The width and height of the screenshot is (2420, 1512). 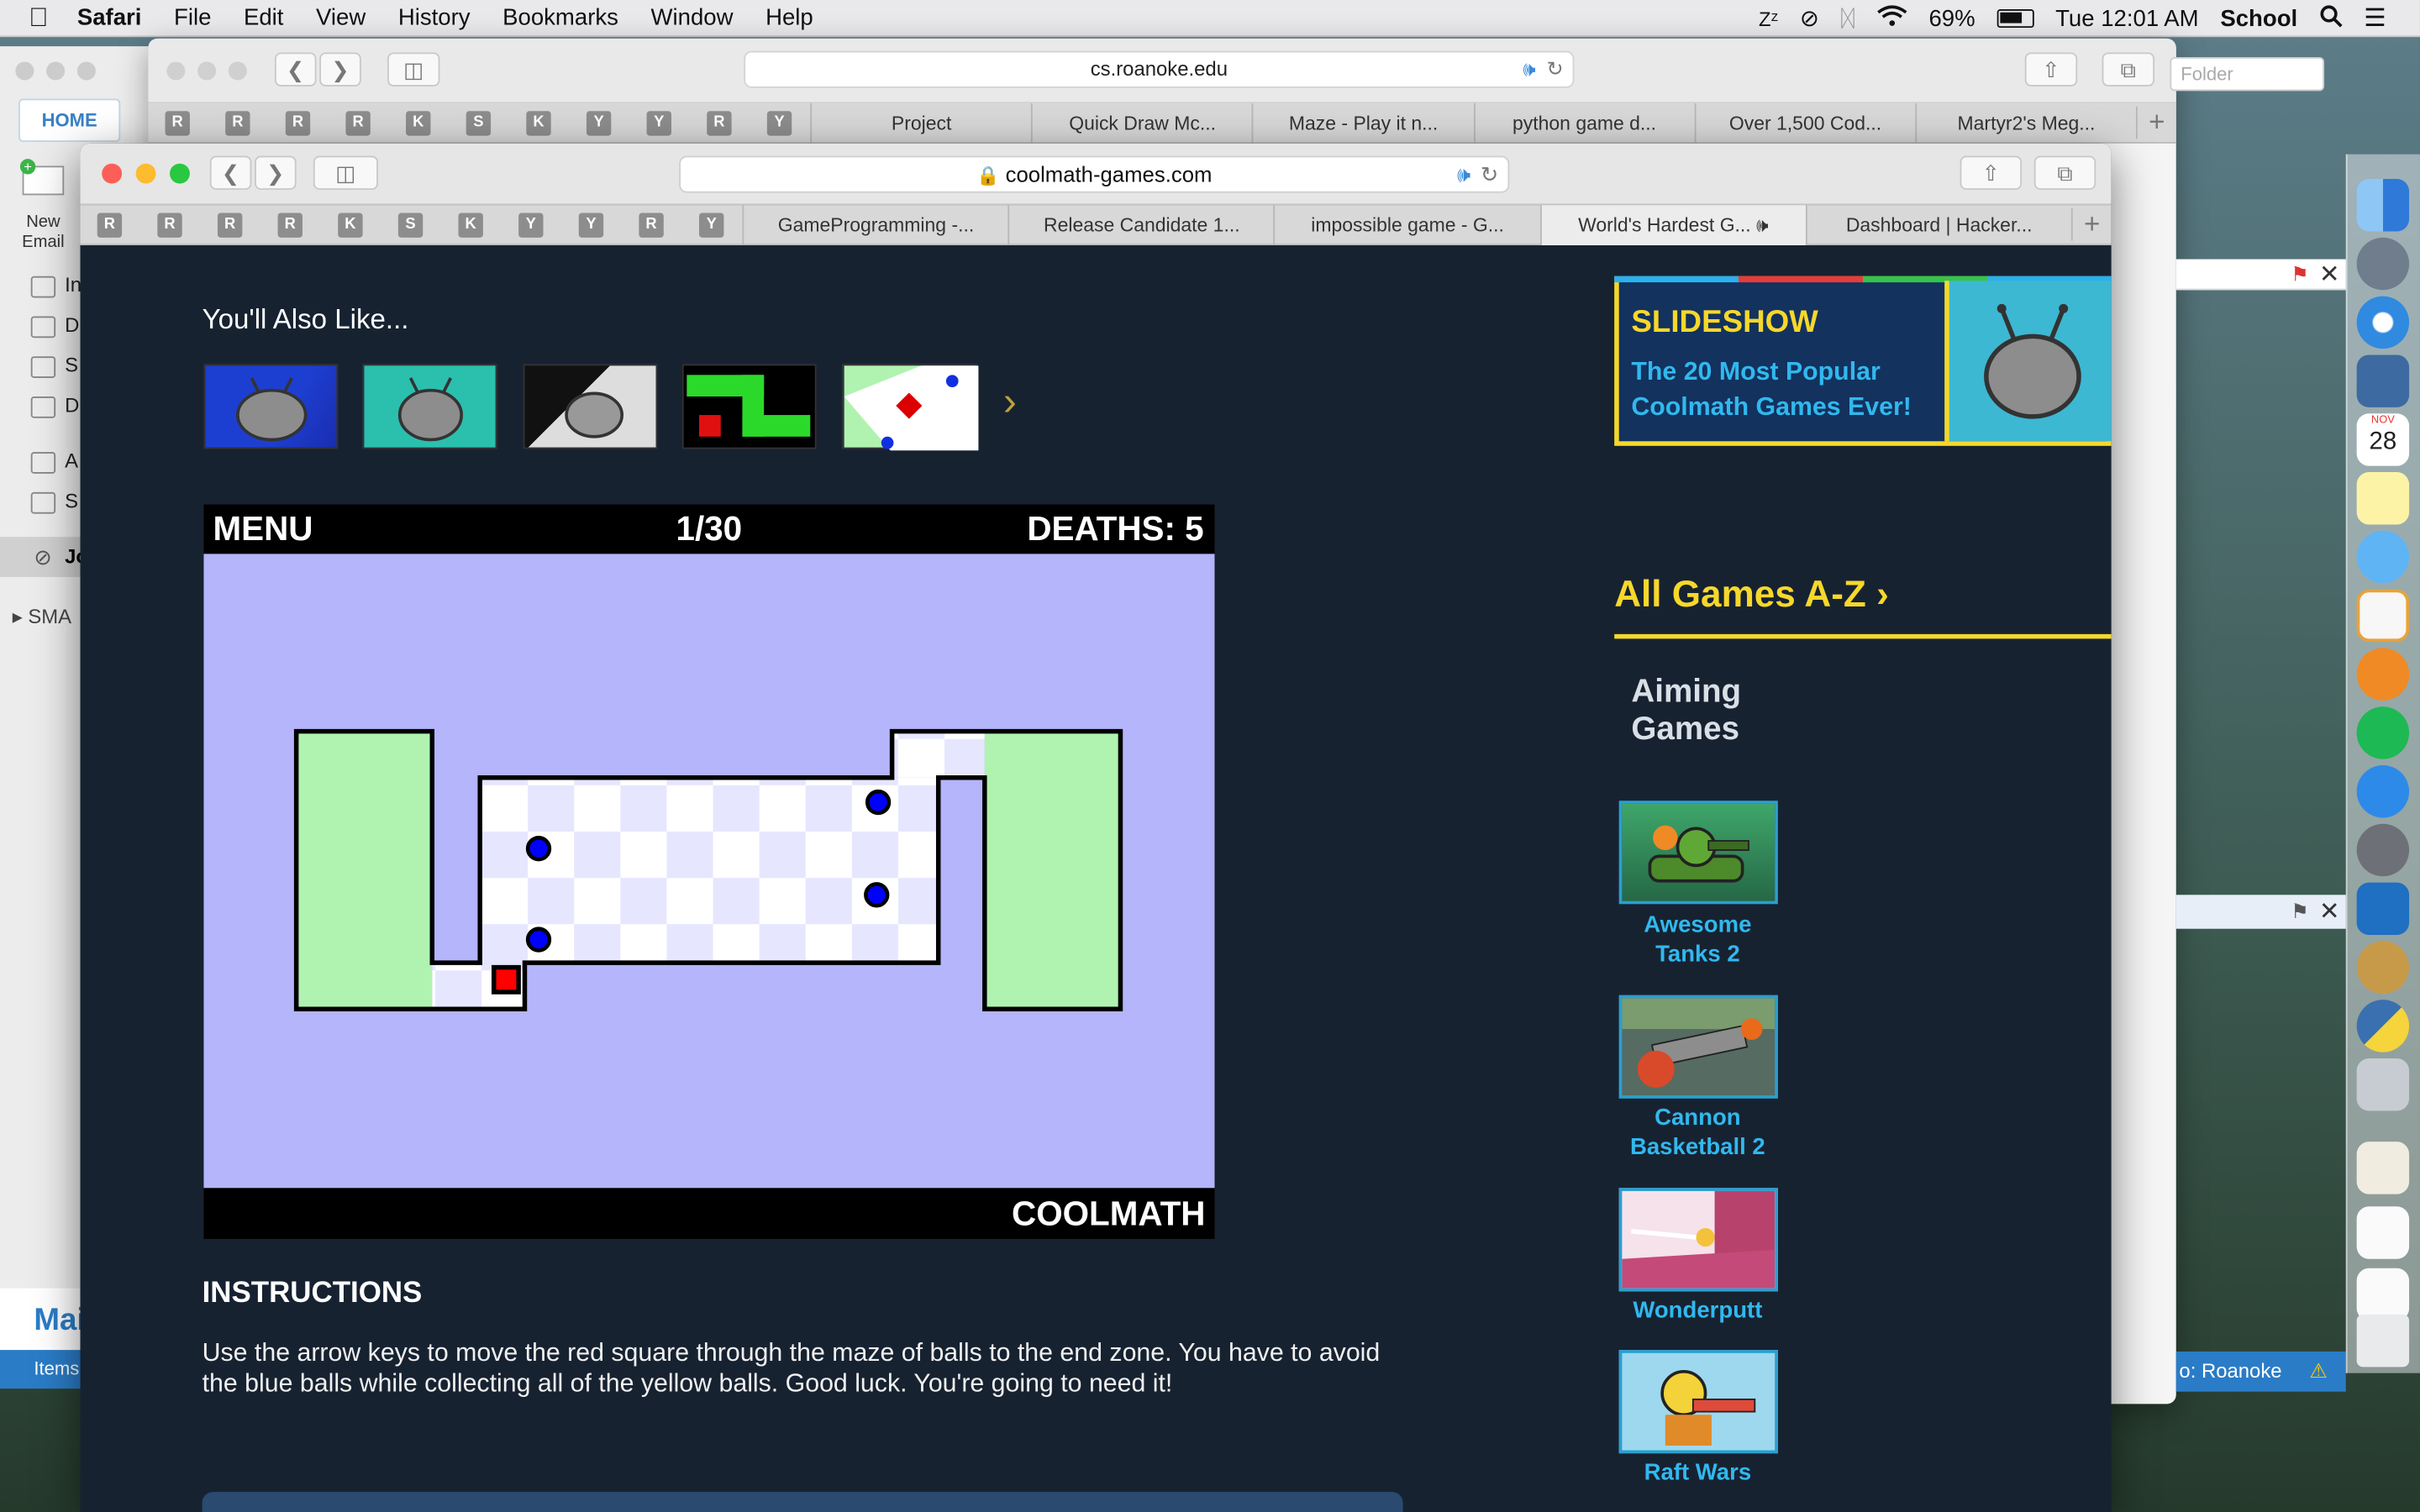 What do you see at coordinates (2383, 909) in the screenshot?
I see `outlook-icon` at bounding box center [2383, 909].